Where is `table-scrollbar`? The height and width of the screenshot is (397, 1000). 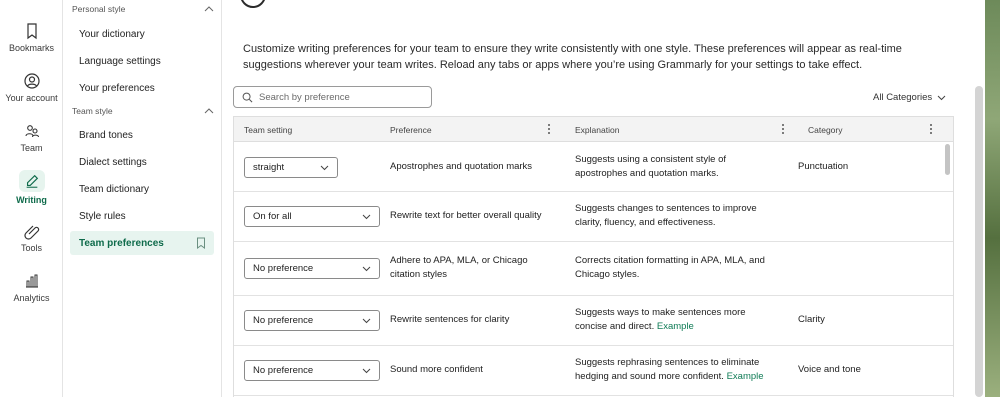
table-scrollbar is located at coordinates (947, 159).